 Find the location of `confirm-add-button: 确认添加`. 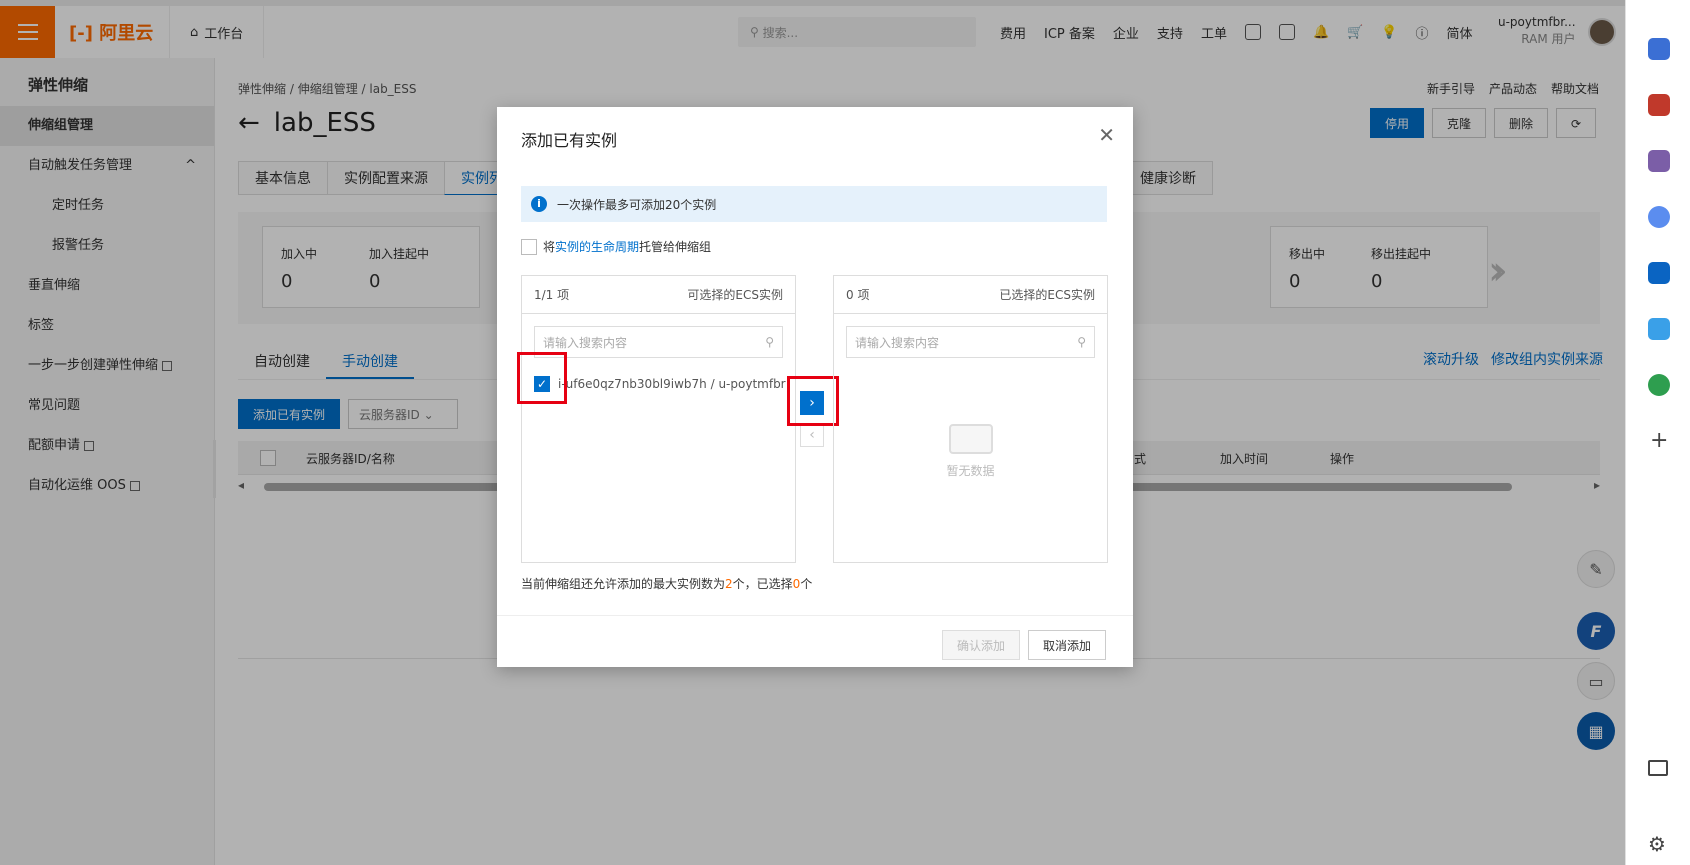

confirm-add-button: 确认添加 is located at coordinates (981, 645).